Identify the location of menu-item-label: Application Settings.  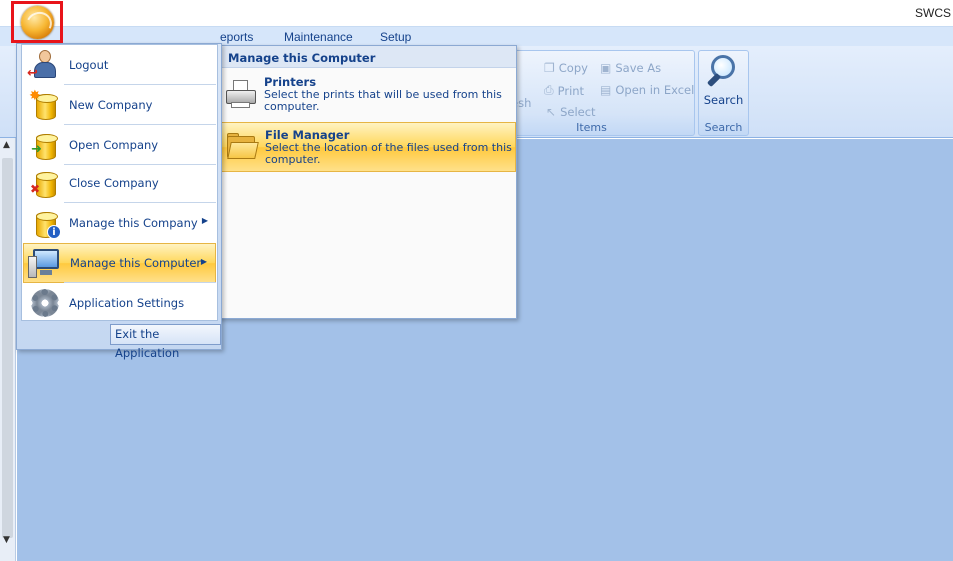
(127, 303).